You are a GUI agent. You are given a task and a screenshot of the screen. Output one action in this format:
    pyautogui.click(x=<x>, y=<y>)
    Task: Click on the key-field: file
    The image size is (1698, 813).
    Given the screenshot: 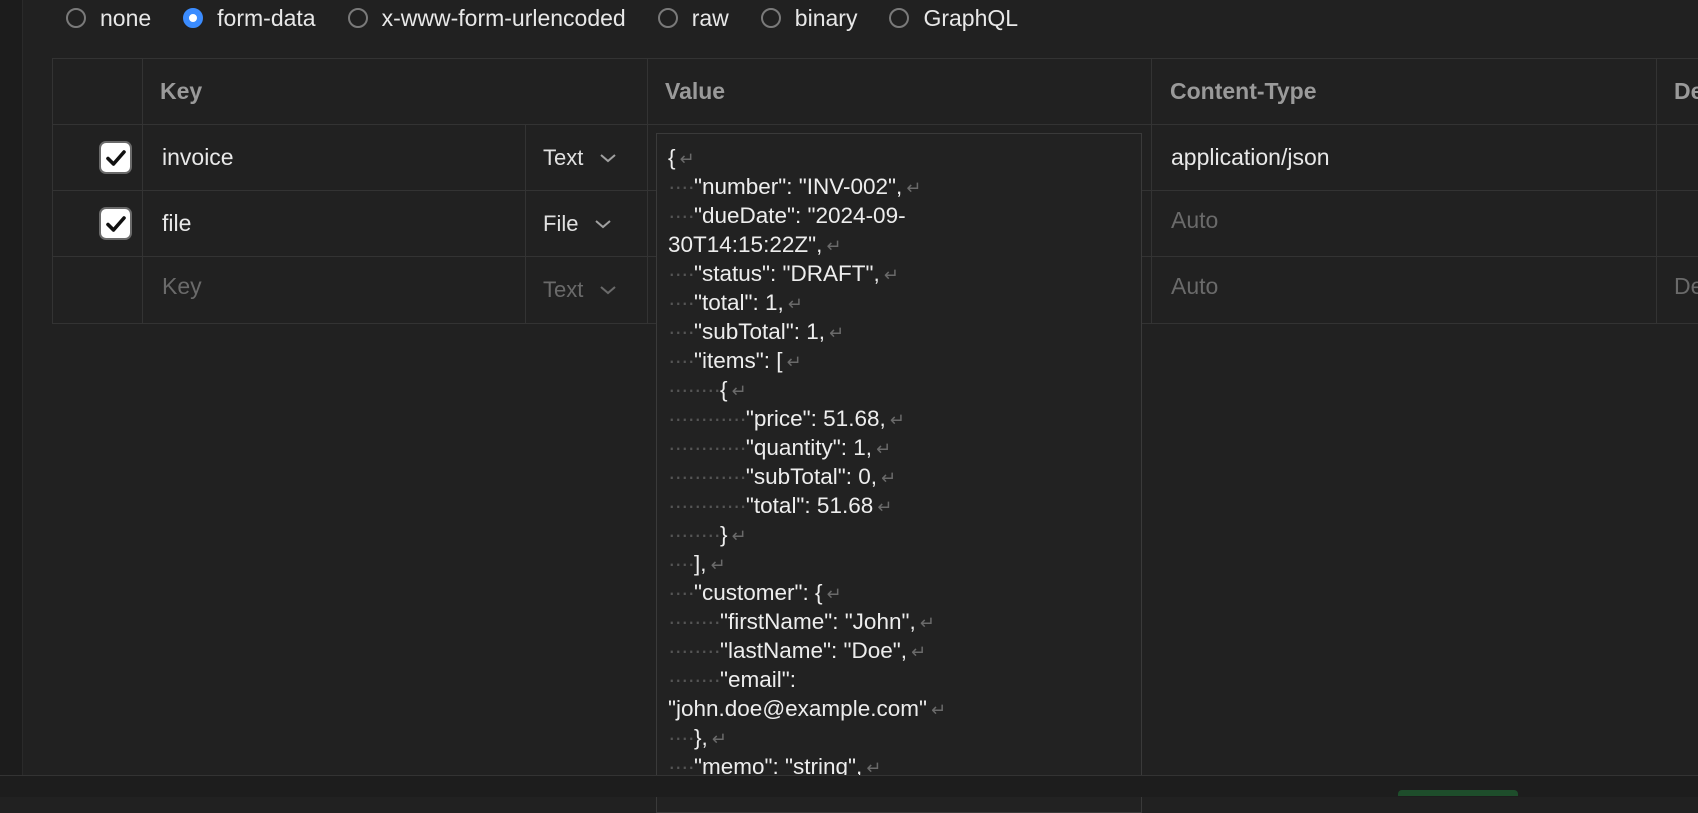 What is the action you would take?
    pyautogui.click(x=176, y=223)
    